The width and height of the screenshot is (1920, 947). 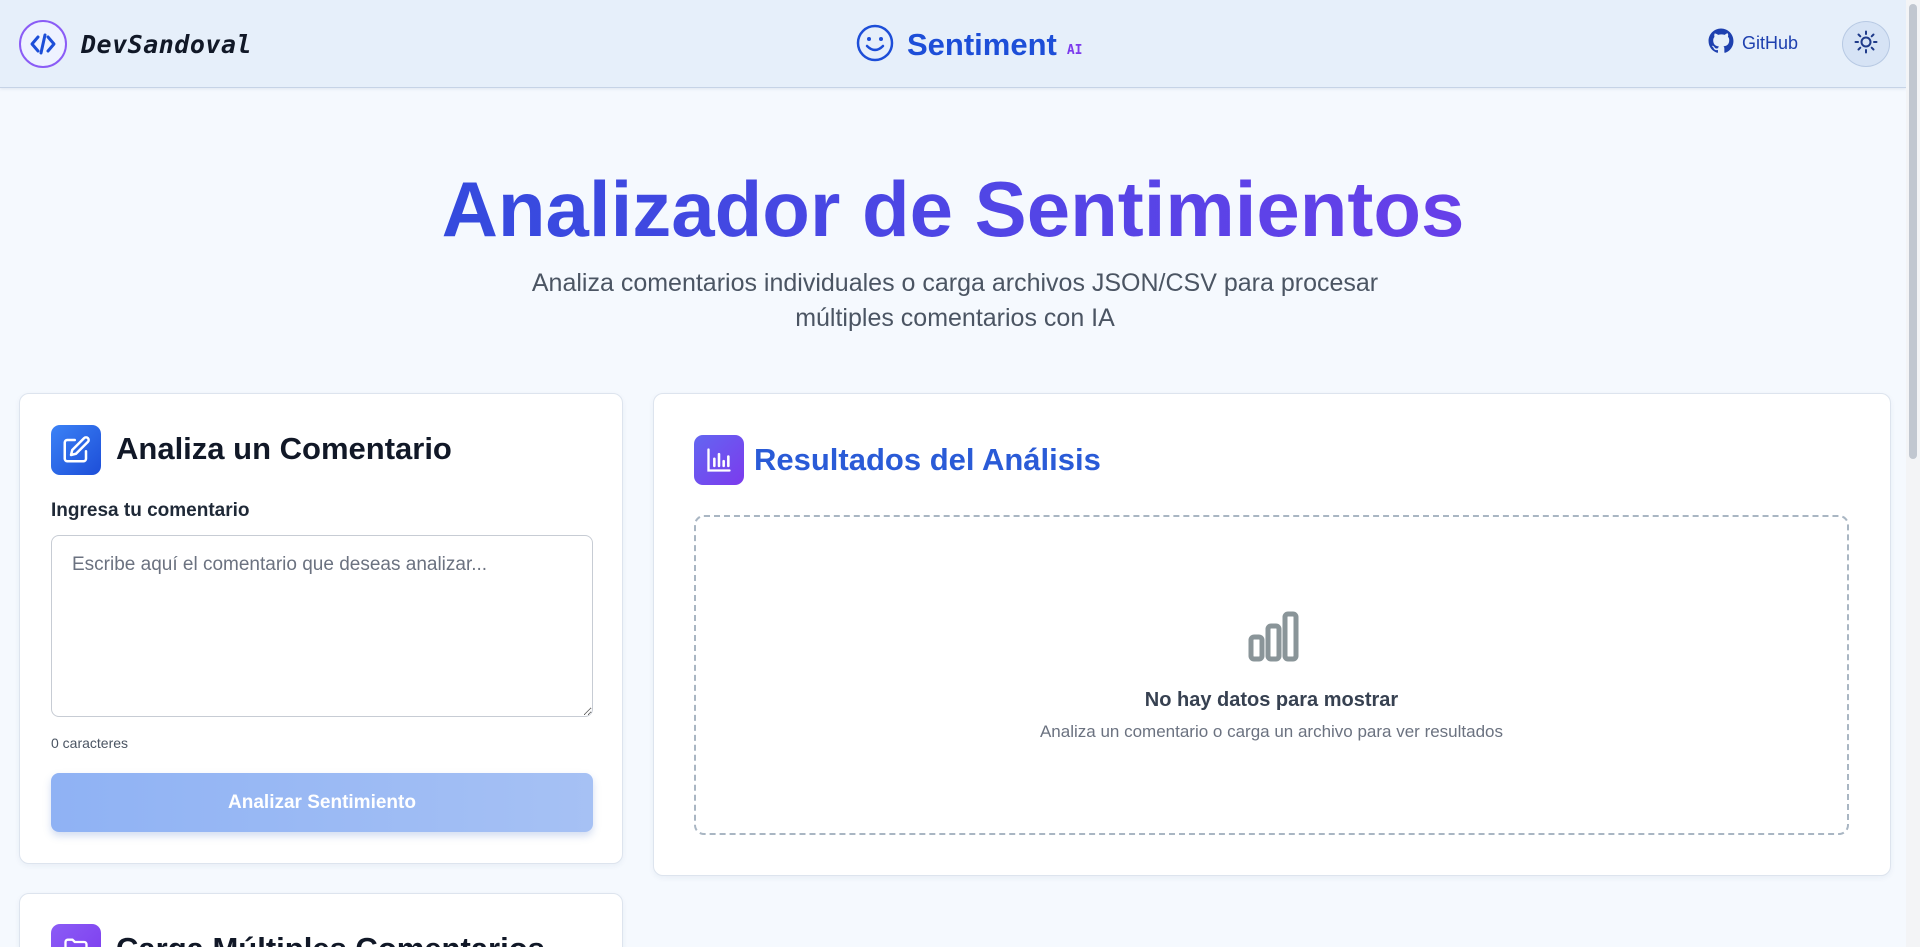 I want to click on folder-icon, so click(x=76, y=935).